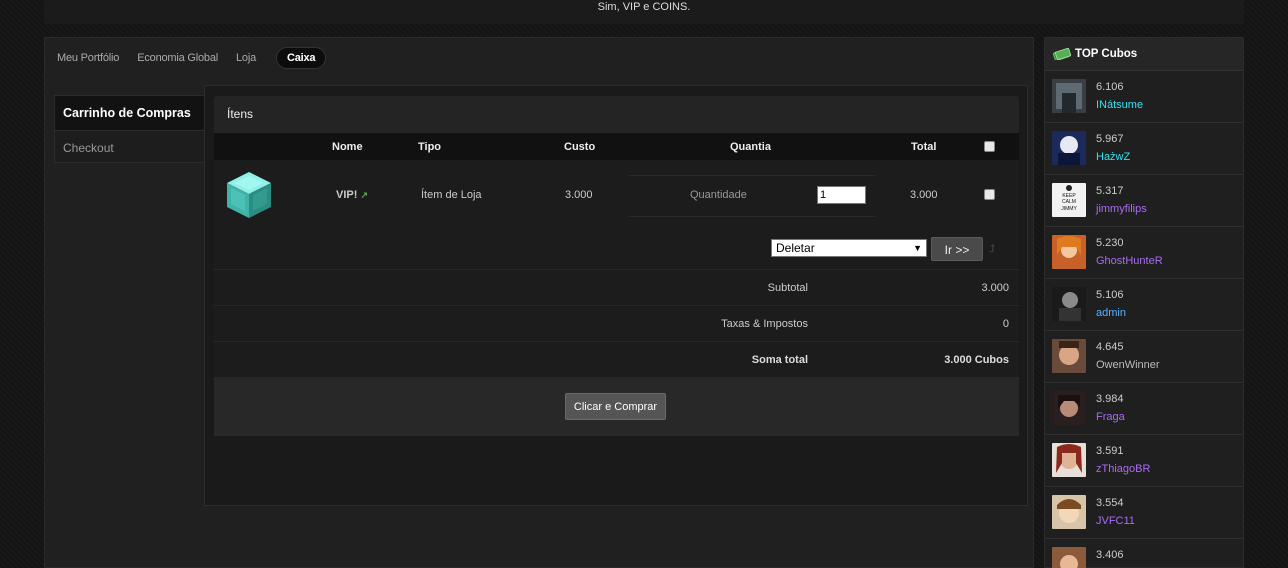  Describe the element at coordinates (1110, 139) in the screenshot. I see `entry-score: 5.967` at that location.